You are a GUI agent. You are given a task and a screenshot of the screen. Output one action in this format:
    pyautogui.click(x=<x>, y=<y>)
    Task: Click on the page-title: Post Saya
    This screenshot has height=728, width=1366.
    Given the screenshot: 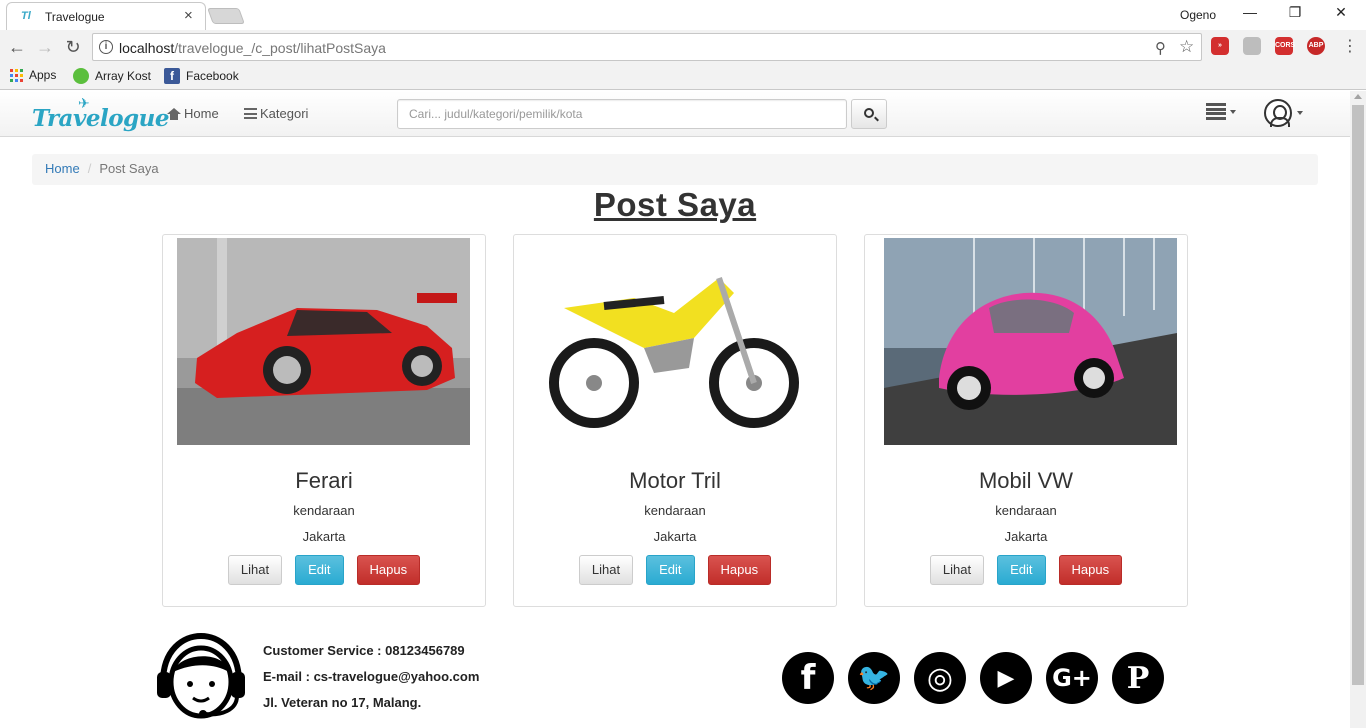 What is the action you would take?
    pyautogui.click(x=675, y=204)
    